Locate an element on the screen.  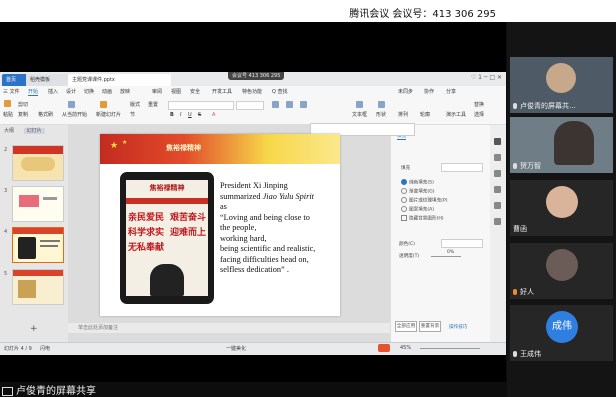
play-icon is located at coordinates (71, 104).